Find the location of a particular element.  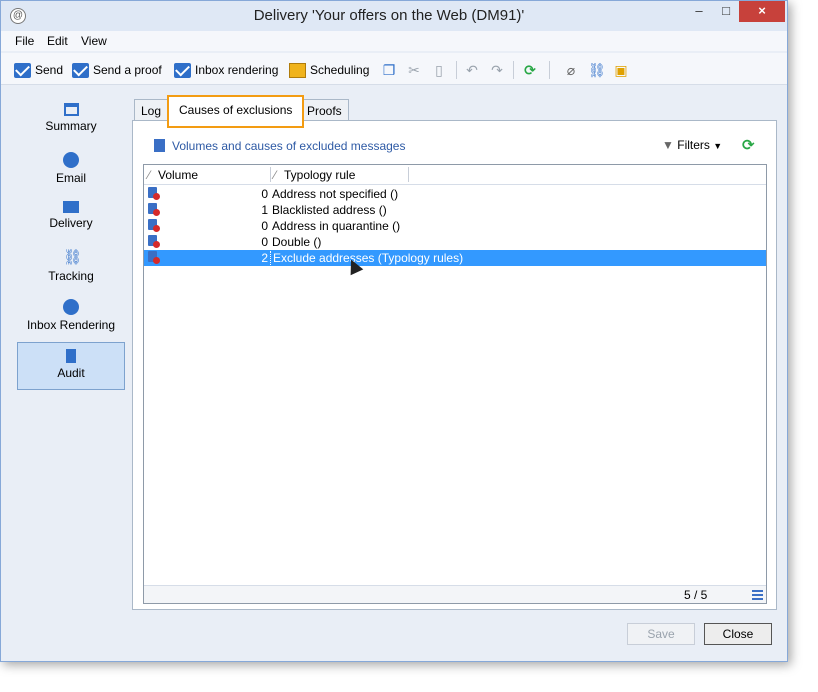

sidebar-item-label: Audit is located at coordinates (71, 373).